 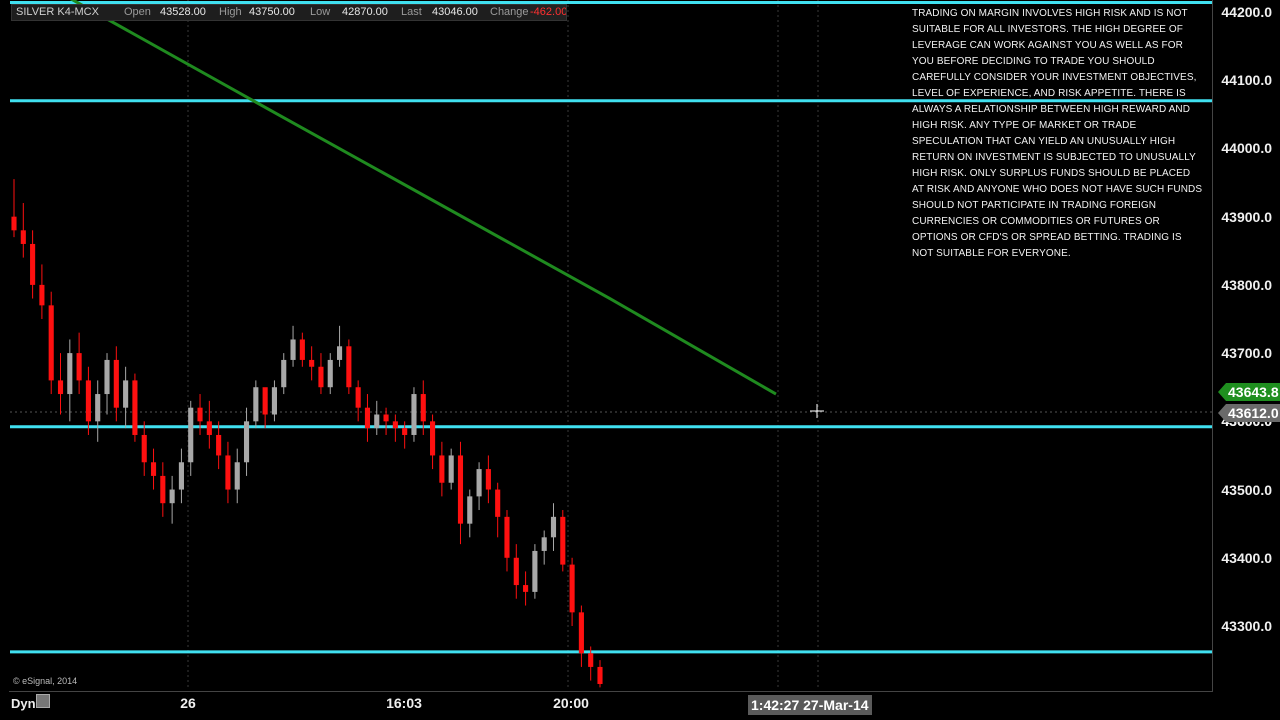 I want to click on y-tick-label: 43800.0, so click(x=1246, y=284).